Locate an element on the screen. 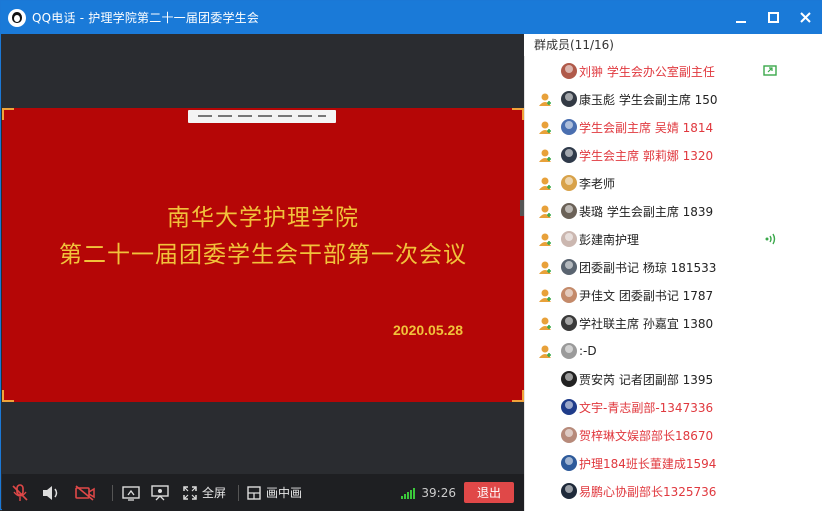 This screenshot has height=511, width=822. speaker-icon is located at coordinates (50, 492).